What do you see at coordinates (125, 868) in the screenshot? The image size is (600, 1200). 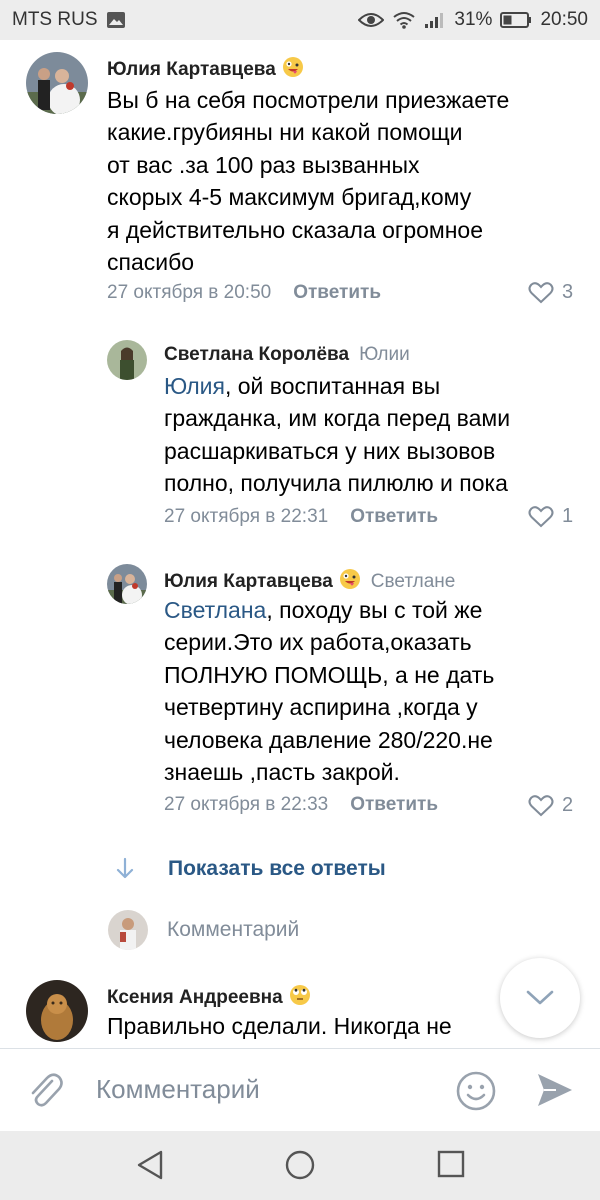 I see `arrow-down-icon` at bounding box center [125, 868].